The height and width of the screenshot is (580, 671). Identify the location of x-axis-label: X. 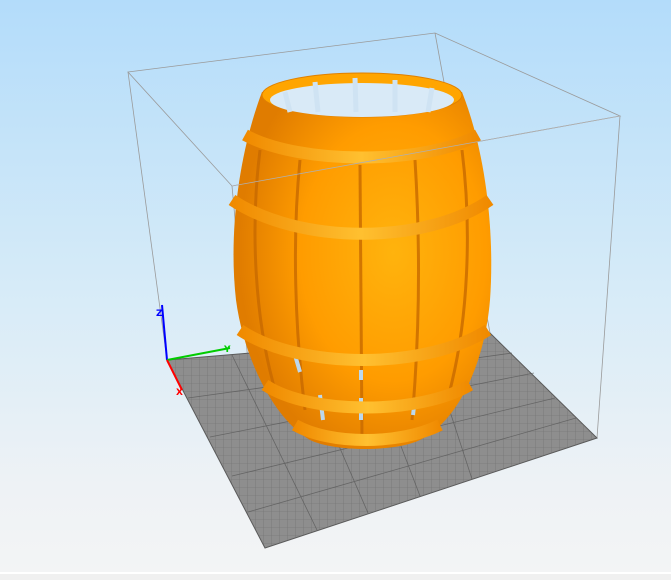
(179, 393).